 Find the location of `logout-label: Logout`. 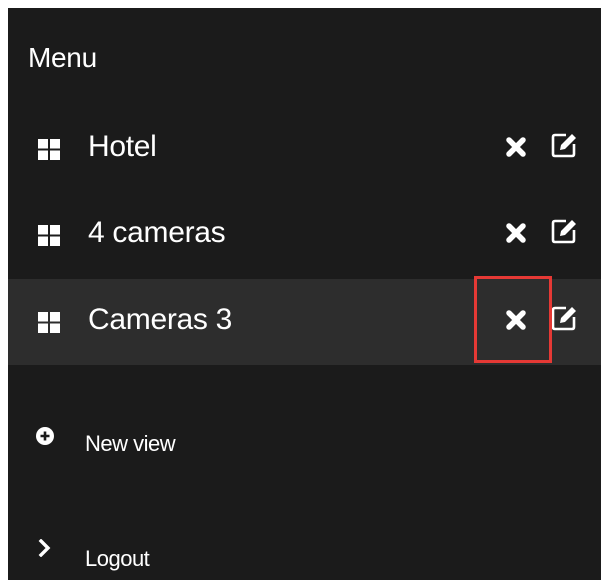

logout-label: Logout is located at coordinates (117, 558).